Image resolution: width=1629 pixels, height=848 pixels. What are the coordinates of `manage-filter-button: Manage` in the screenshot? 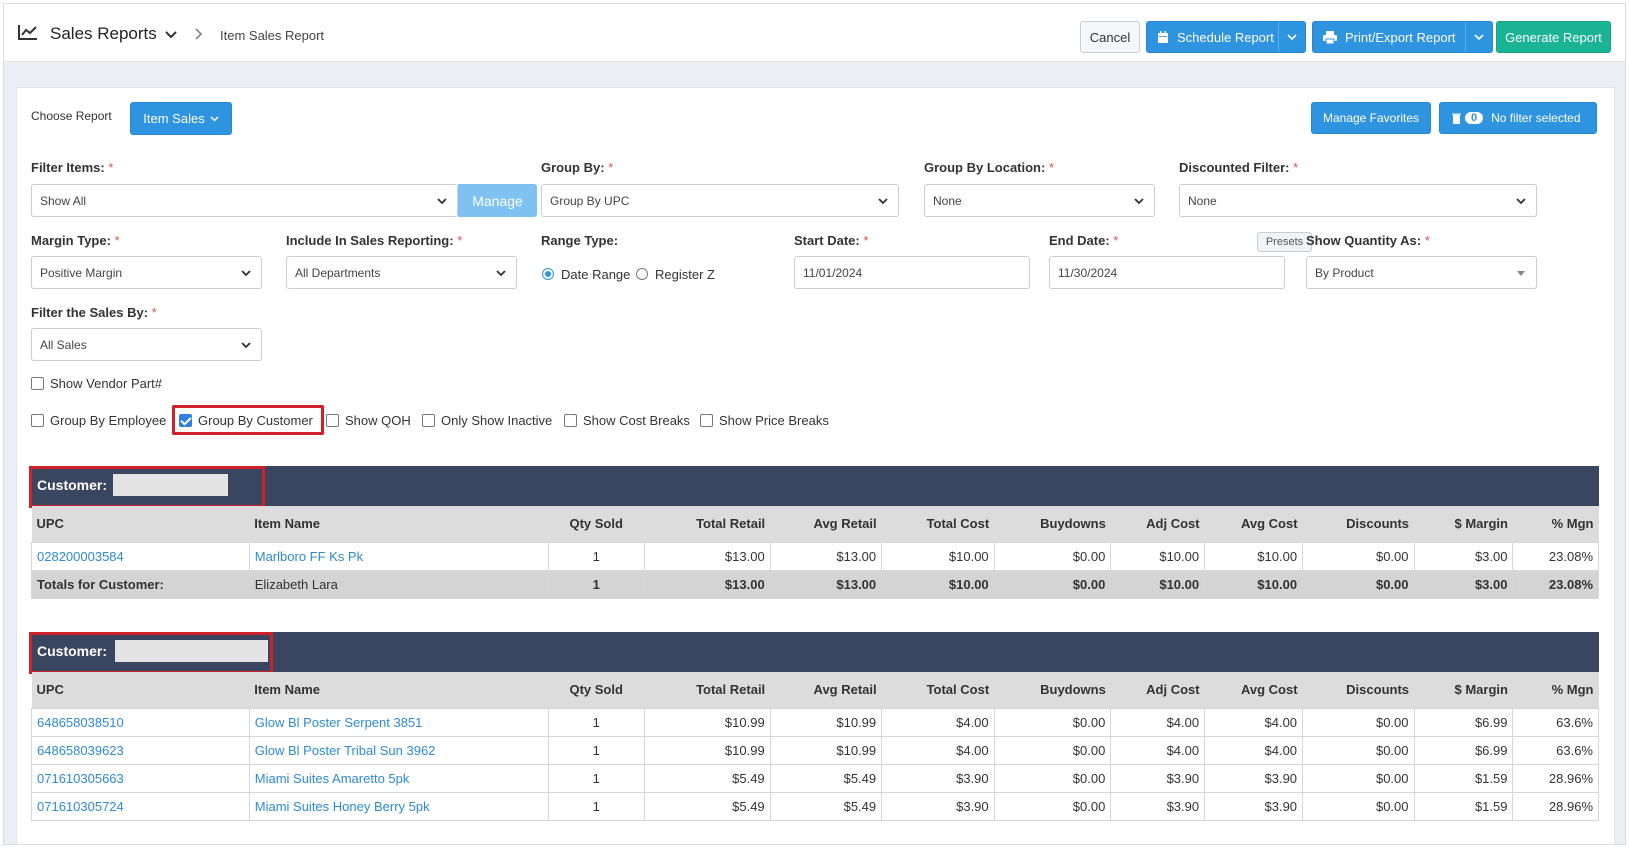 It's located at (497, 200).